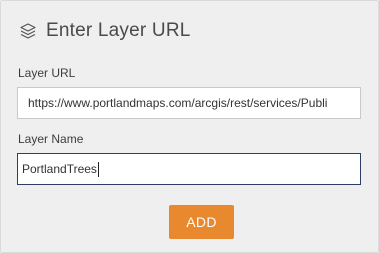 The height and width of the screenshot is (253, 379). I want to click on text-cursor, so click(98, 170).